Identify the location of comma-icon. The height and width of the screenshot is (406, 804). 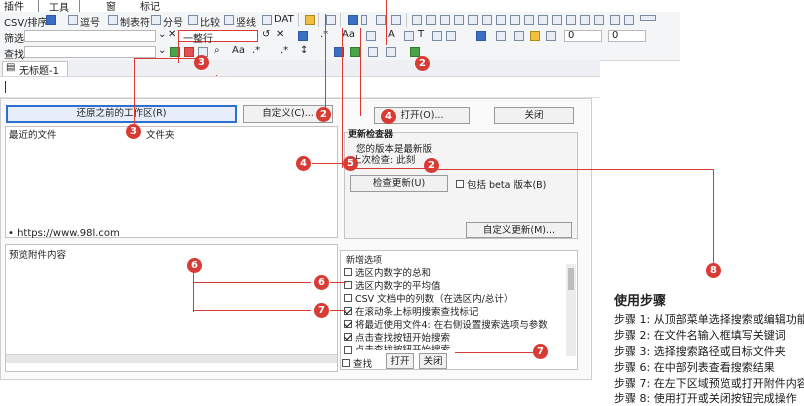
(73, 20).